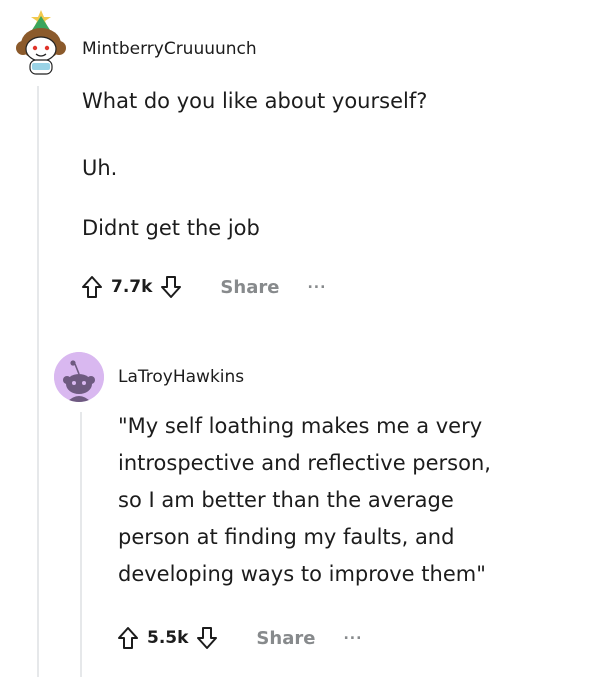 The image size is (600, 677). I want to click on avatar-mintberry, so click(41, 43).